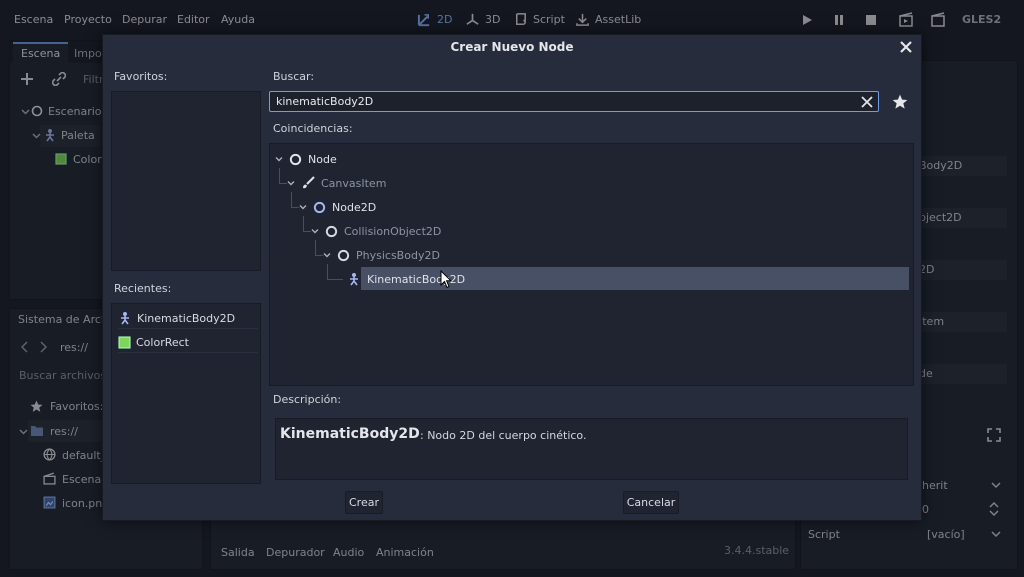  What do you see at coordinates (354, 183) in the screenshot?
I see `tree-item-label: CanvasItem` at bounding box center [354, 183].